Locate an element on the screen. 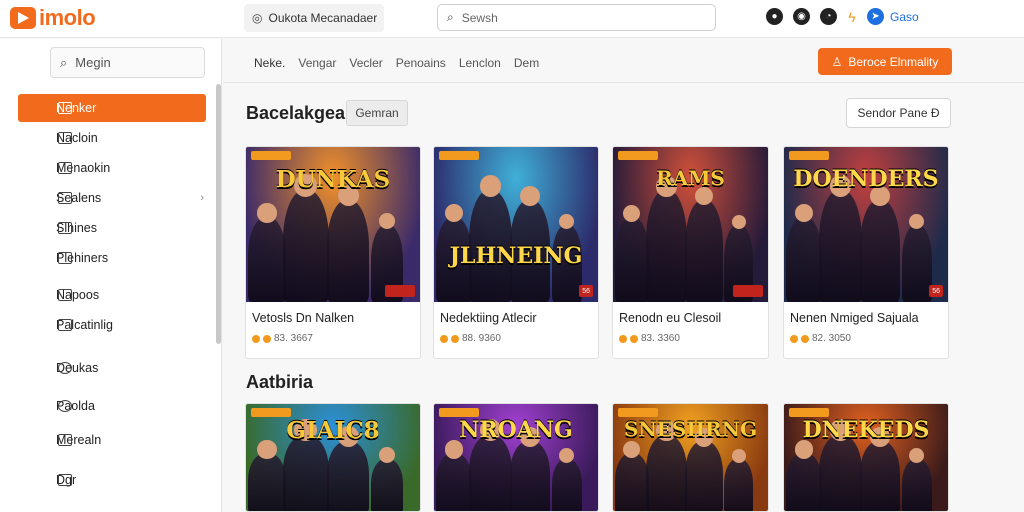 This screenshot has width=1024, height=512. app-logo: imolo is located at coordinates (53, 17).